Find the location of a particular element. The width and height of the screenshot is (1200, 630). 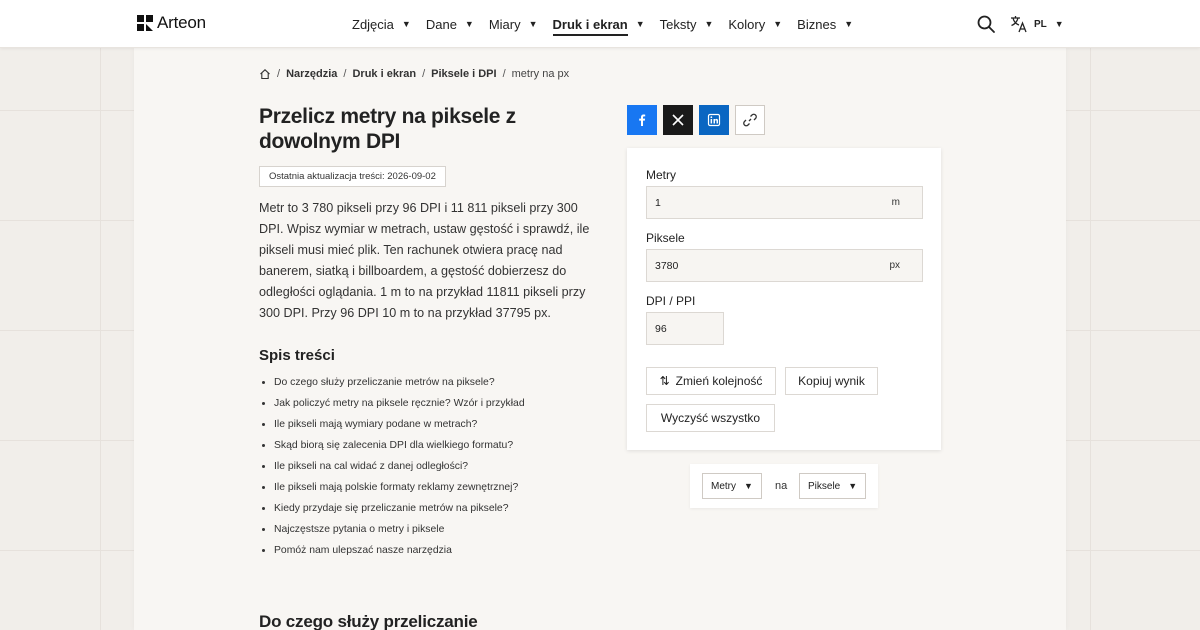

toc-link: Najczęstsze pytania o metry i piksele is located at coordinates (429, 529).